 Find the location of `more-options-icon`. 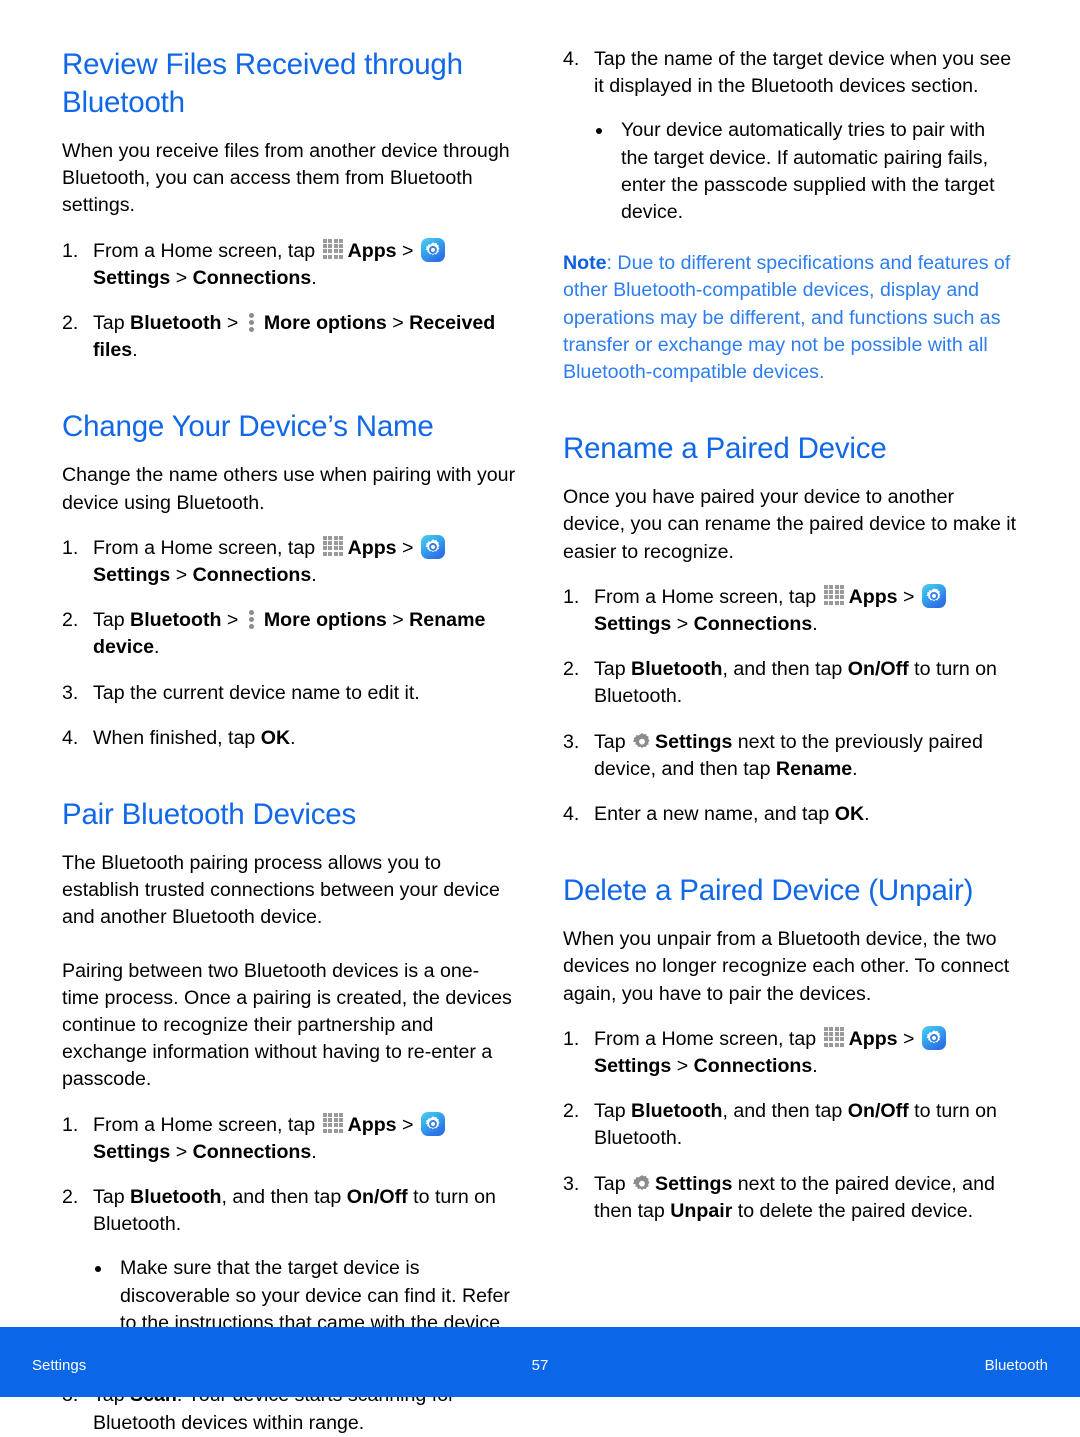

more-options-icon is located at coordinates (252, 322).